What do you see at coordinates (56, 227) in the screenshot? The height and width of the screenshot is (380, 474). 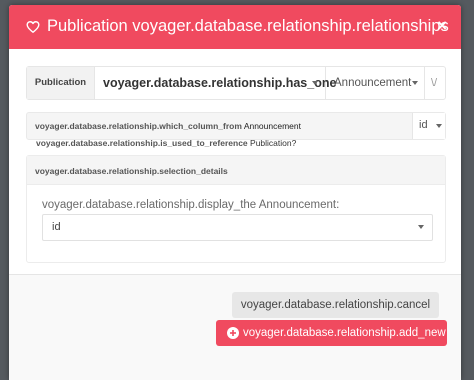 I see `display-field-value: id` at bounding box center [56, 227].